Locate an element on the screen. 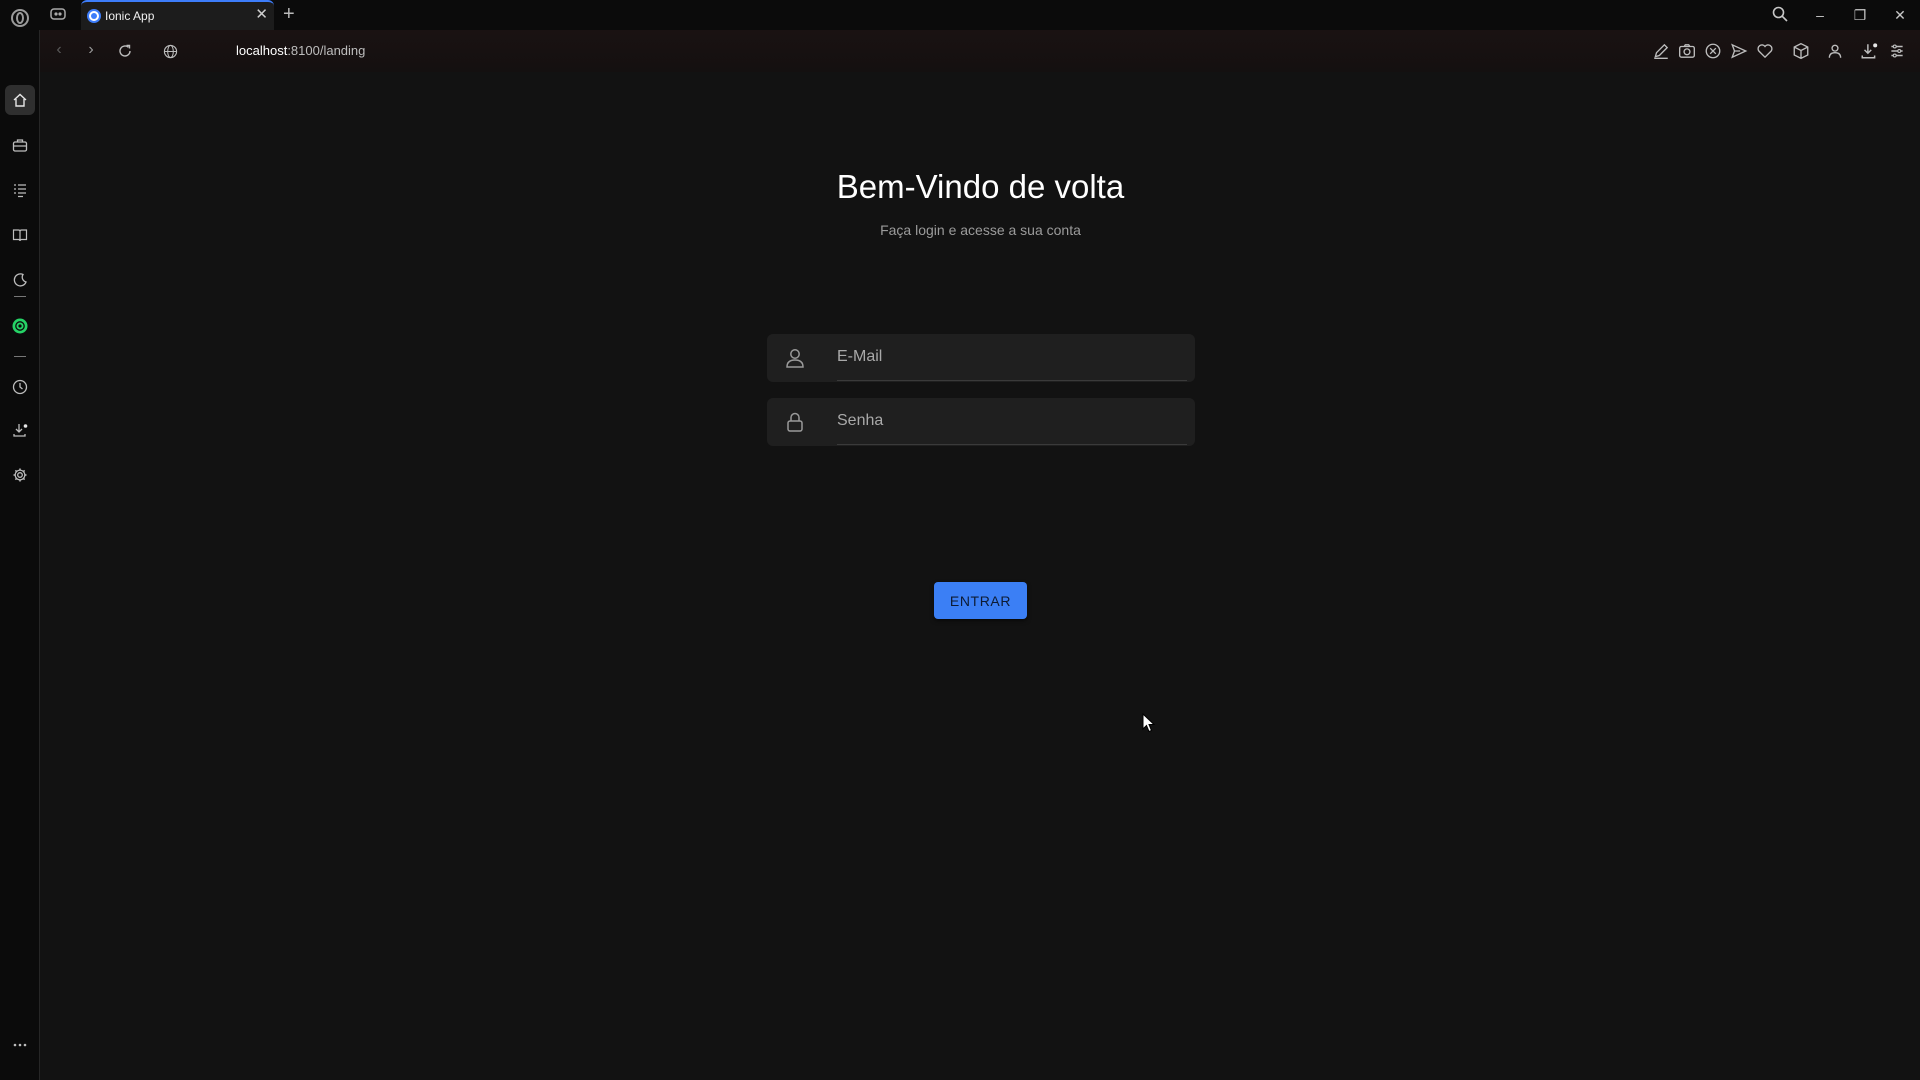 This screenshot has height=1080, width=1920. camera-icon is located at coordinates (1687, 51).